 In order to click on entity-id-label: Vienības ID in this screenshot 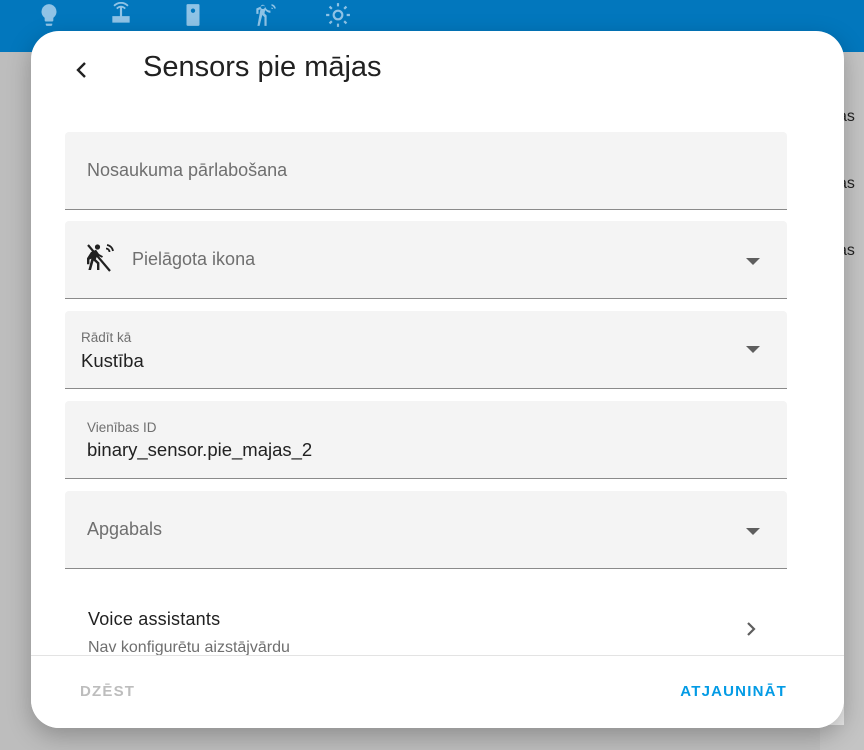, I will do `click(122, 427)`.